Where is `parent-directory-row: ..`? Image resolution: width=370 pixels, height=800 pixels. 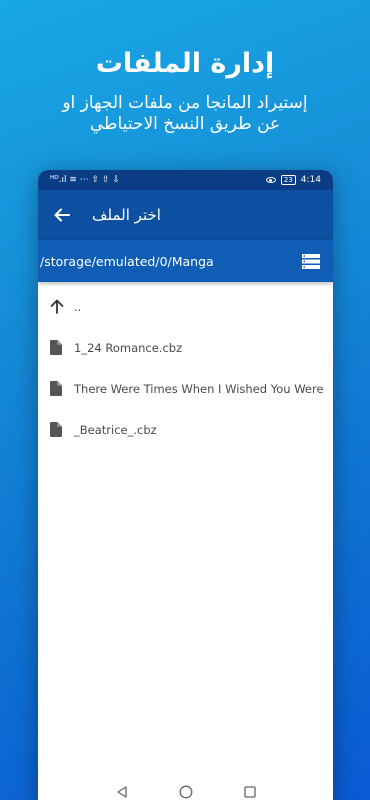
parent-directory-row: .. is located at coordinates (185, 306).